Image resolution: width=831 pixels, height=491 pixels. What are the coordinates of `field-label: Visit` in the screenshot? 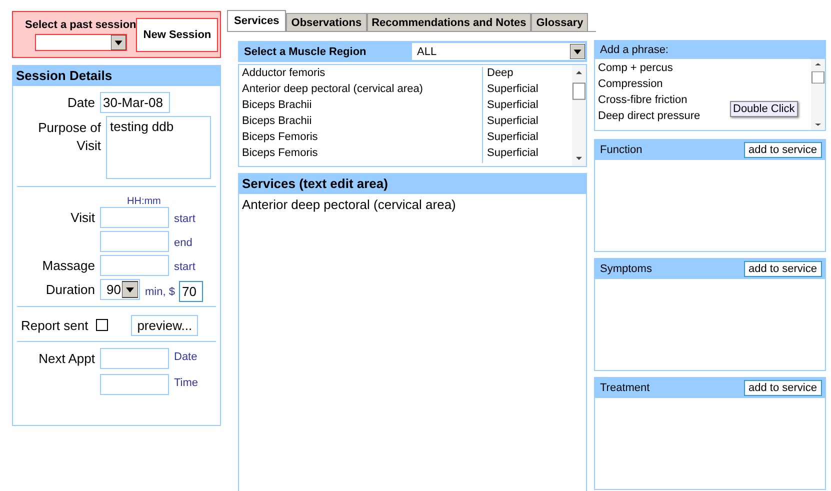 It's located at (82, 217).